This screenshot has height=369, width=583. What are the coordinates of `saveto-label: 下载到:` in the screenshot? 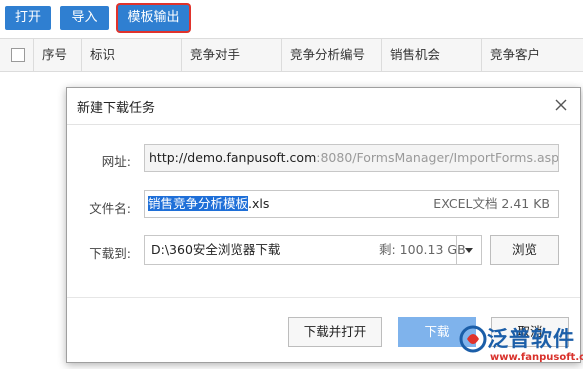 It's located at (110, 253).